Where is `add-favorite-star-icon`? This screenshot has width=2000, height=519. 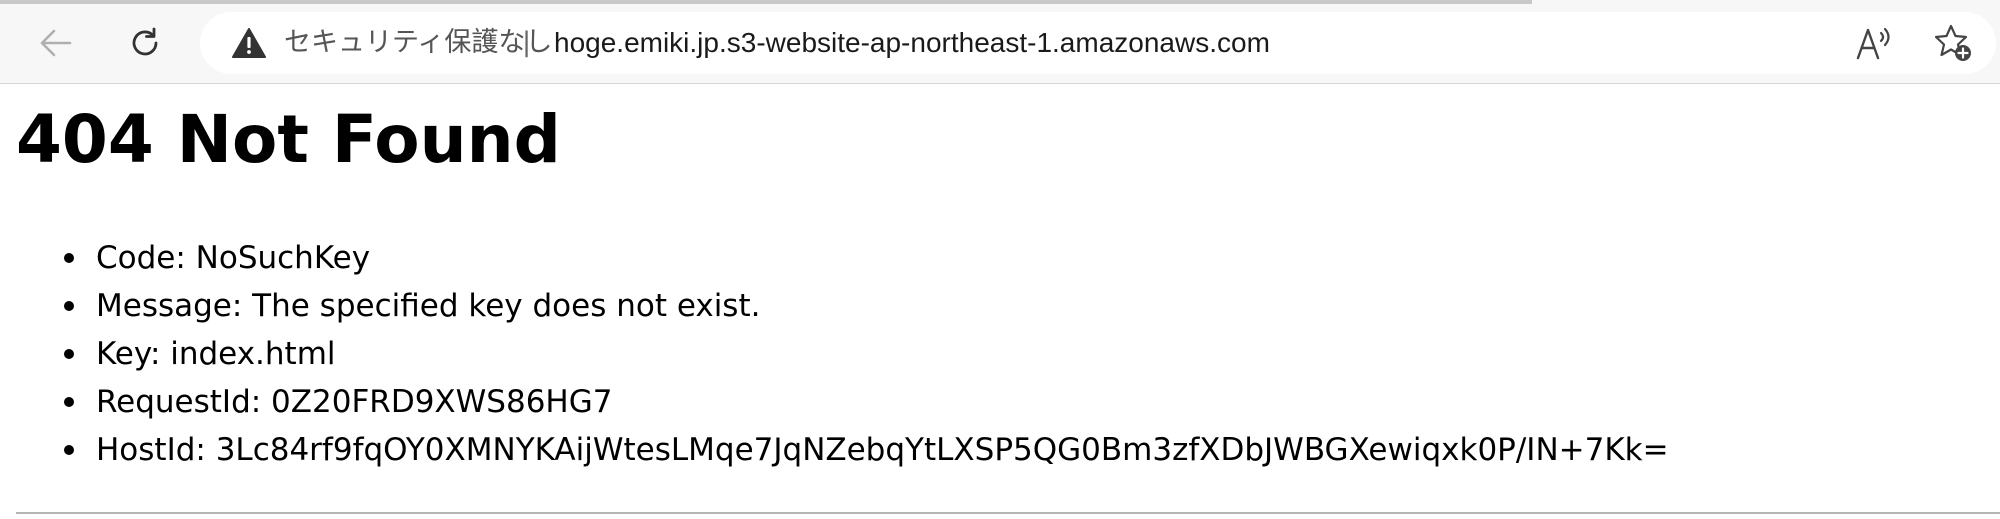
add-favorite-star-icon is located at coordinates (1952, 42).